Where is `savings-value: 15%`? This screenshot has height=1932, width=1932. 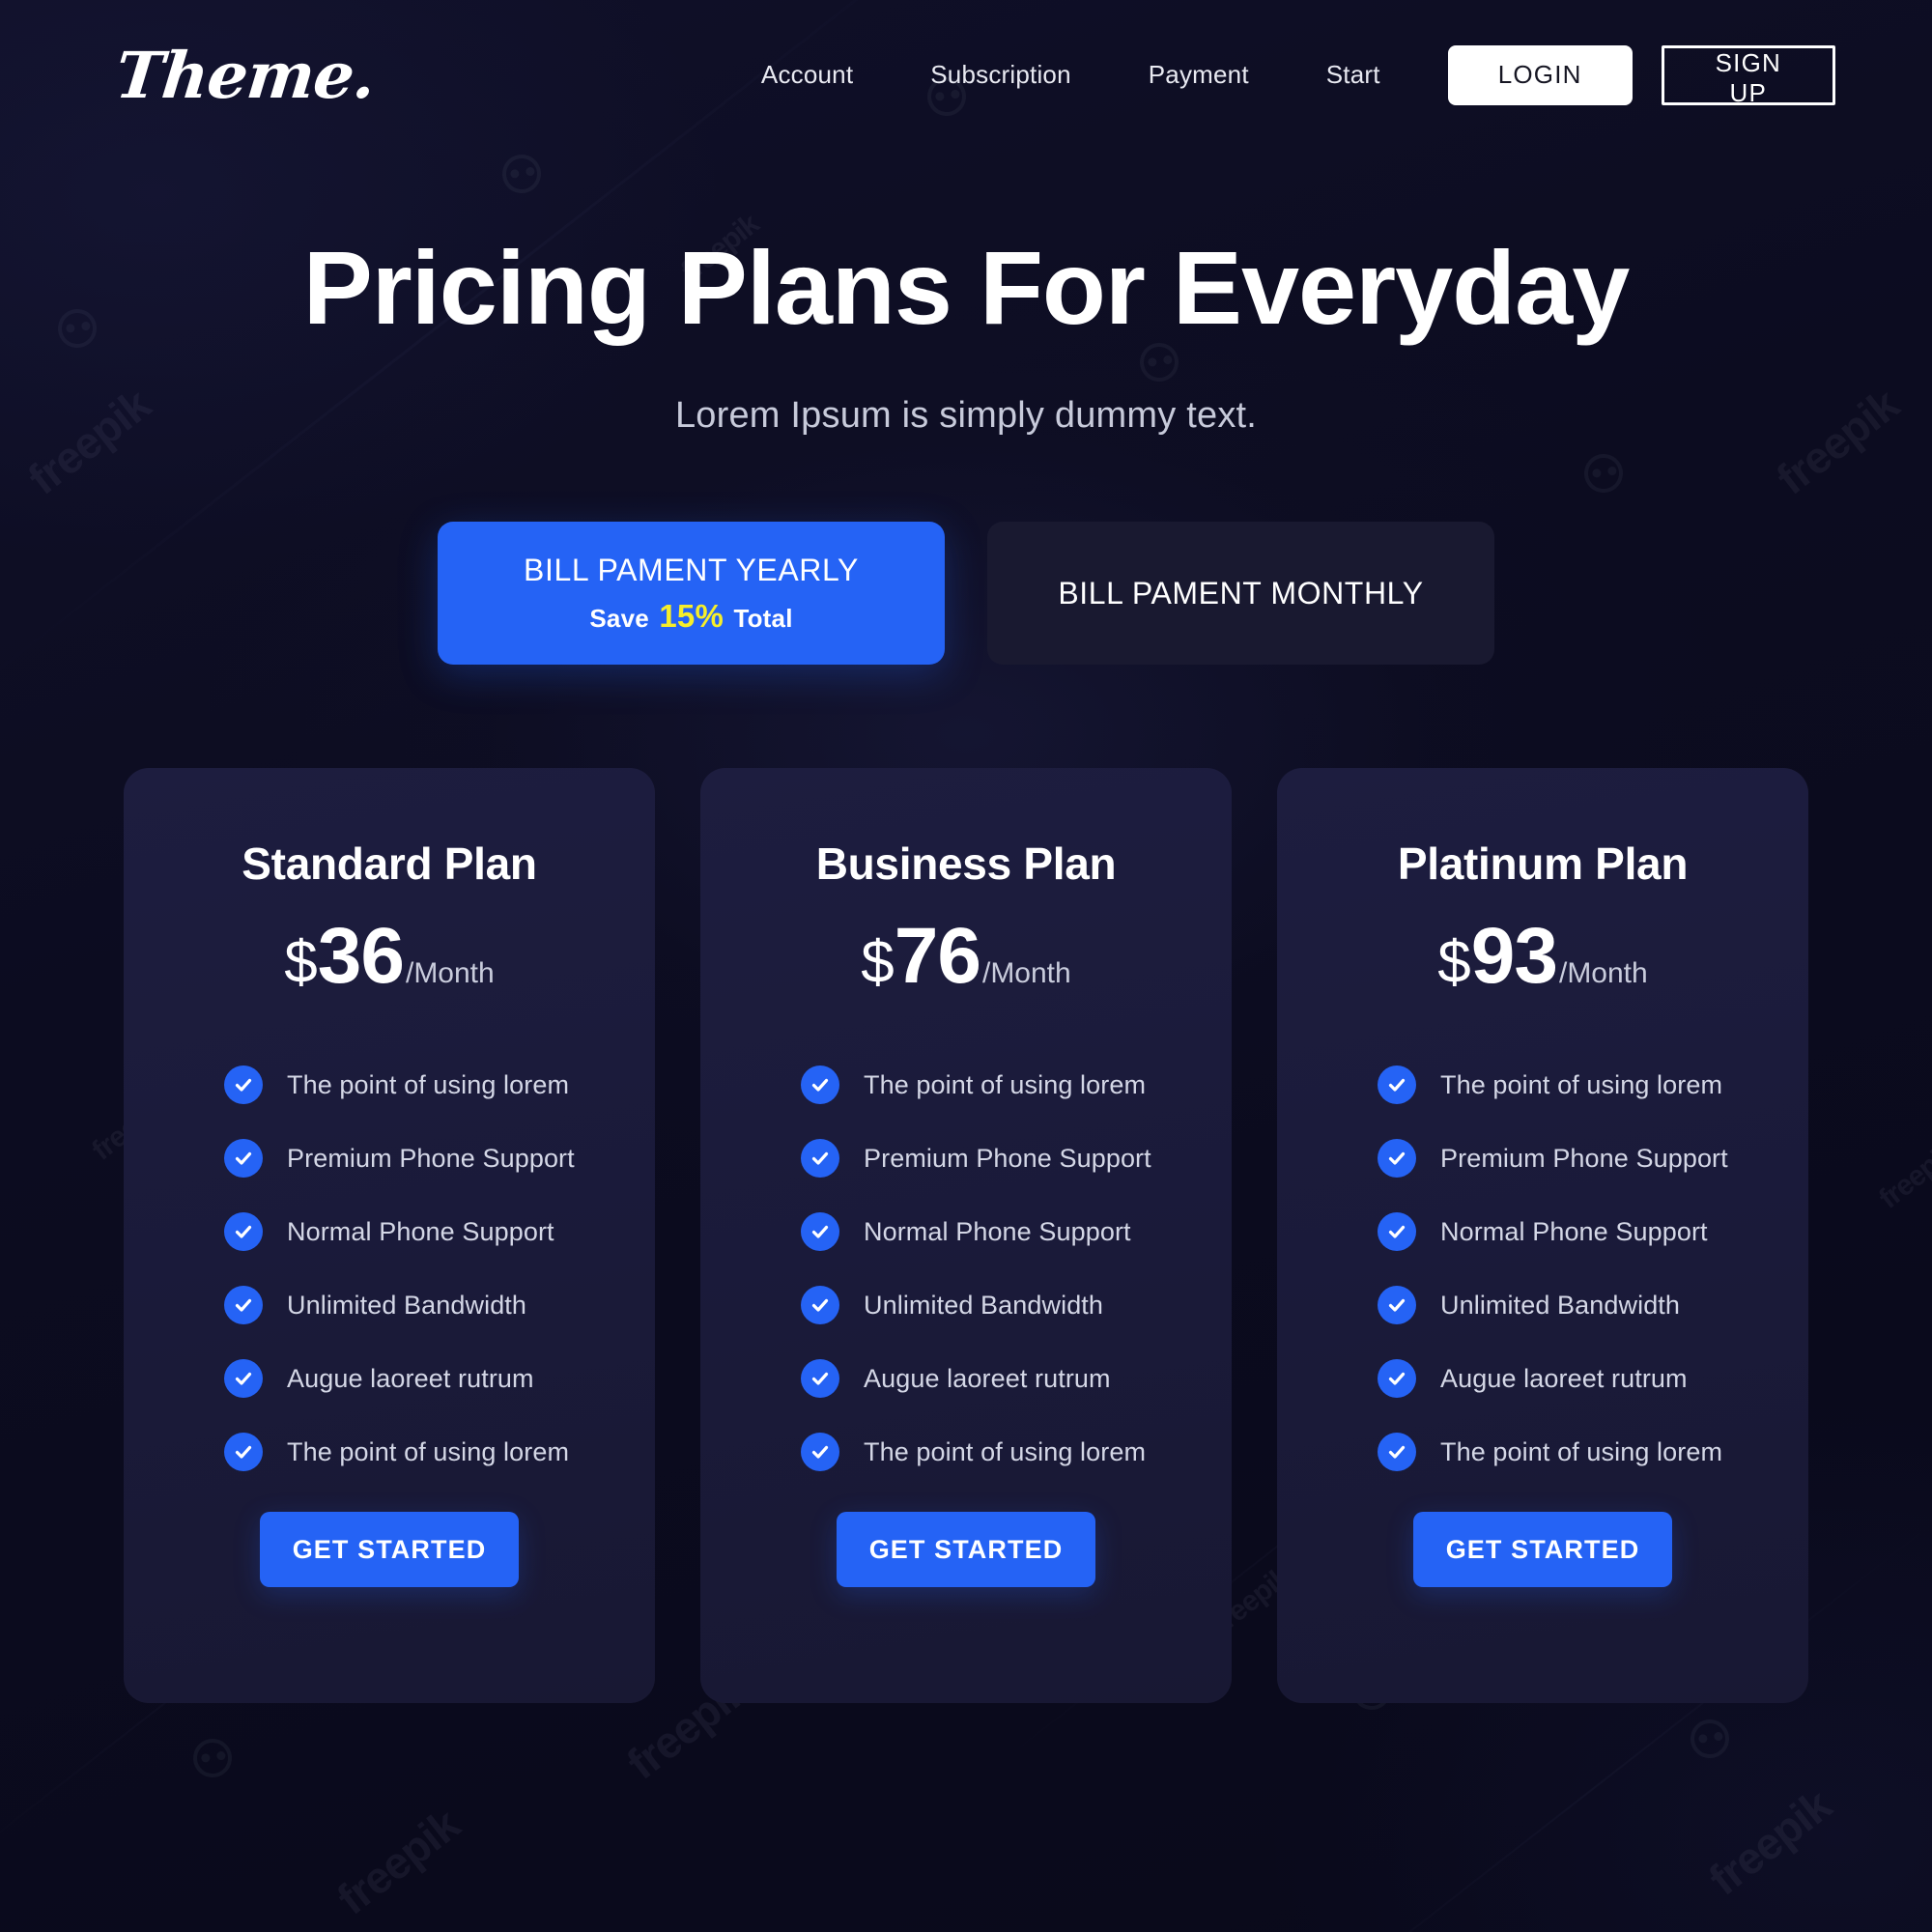
savings-value: 15% is located at coordinates (691, 615).